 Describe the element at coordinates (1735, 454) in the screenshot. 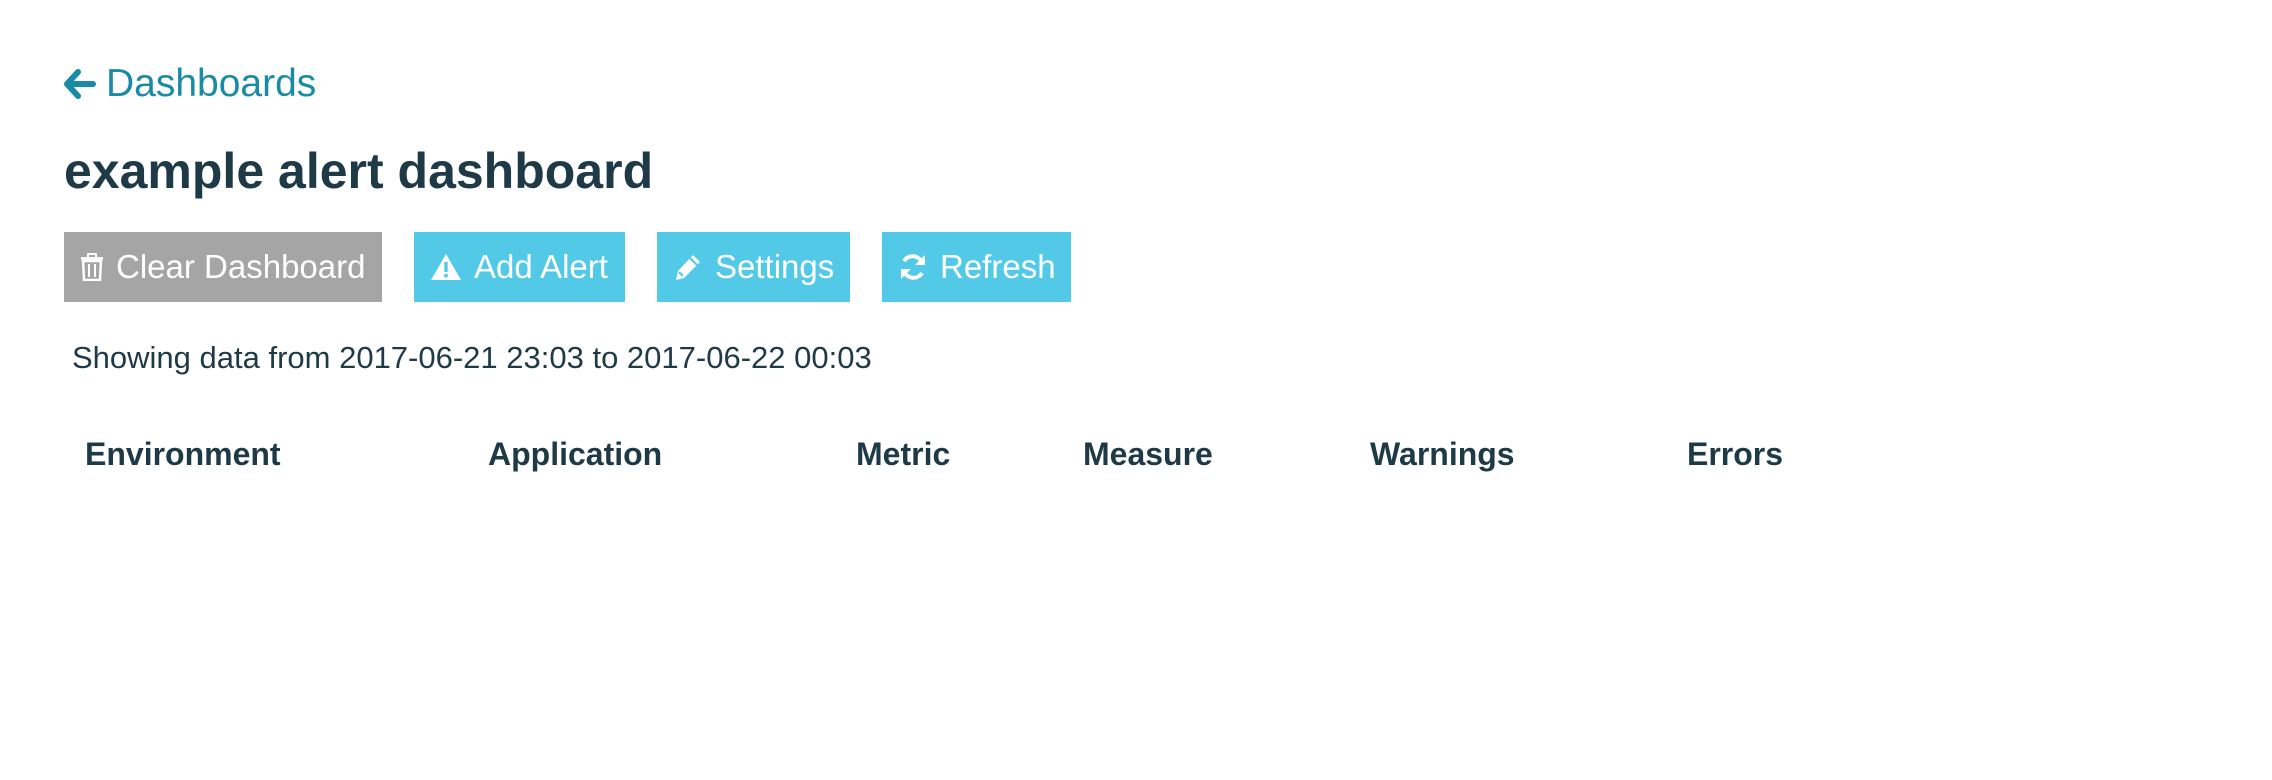

I see `column-header-errors: Errors` at that location.